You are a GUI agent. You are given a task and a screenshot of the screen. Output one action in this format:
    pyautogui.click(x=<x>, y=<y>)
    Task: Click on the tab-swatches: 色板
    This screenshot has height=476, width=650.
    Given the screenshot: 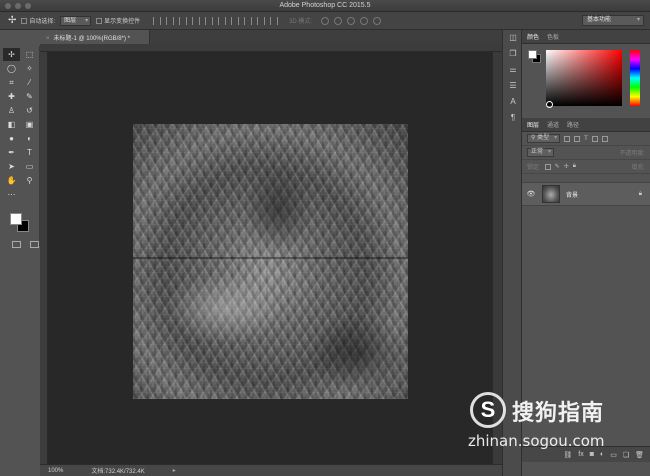 What is the action you would take?
    pyautogui.click(x=553, y=36)
    